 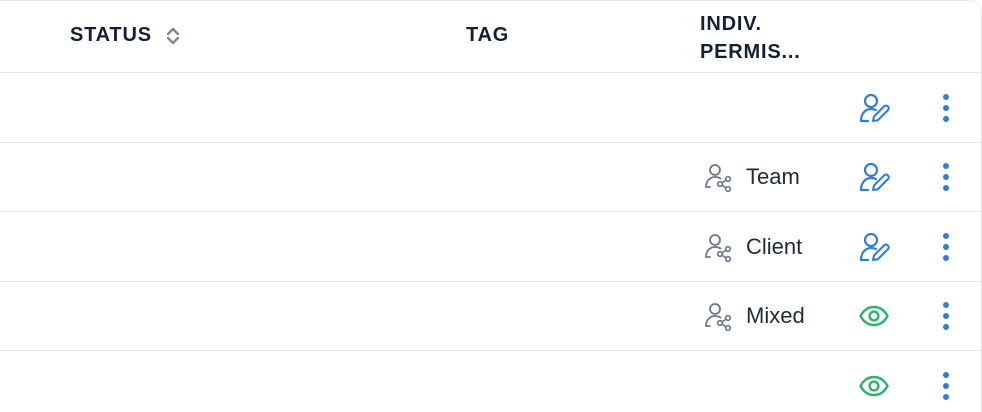 I want to click on tag-cell: Client, so click(x=752, y=247).